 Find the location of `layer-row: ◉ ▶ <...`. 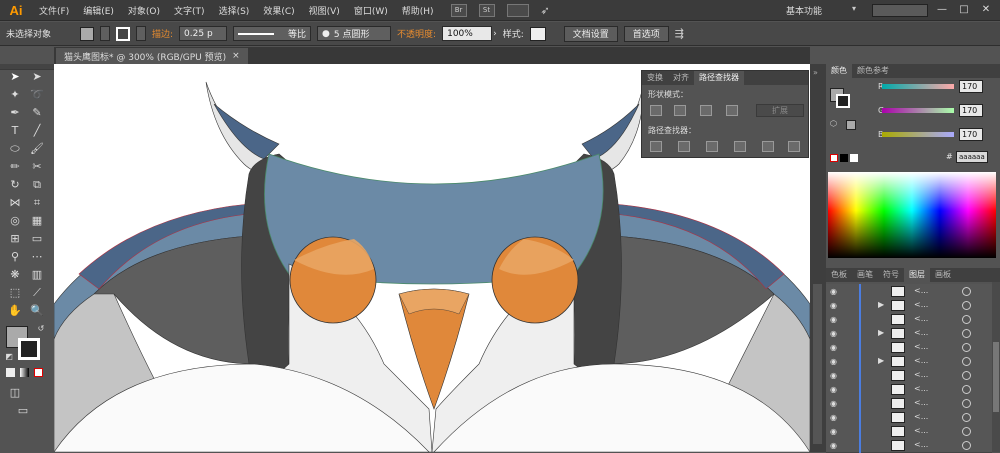

layer-row: ◉ ▶ <... is located at coordinates (909, 305).